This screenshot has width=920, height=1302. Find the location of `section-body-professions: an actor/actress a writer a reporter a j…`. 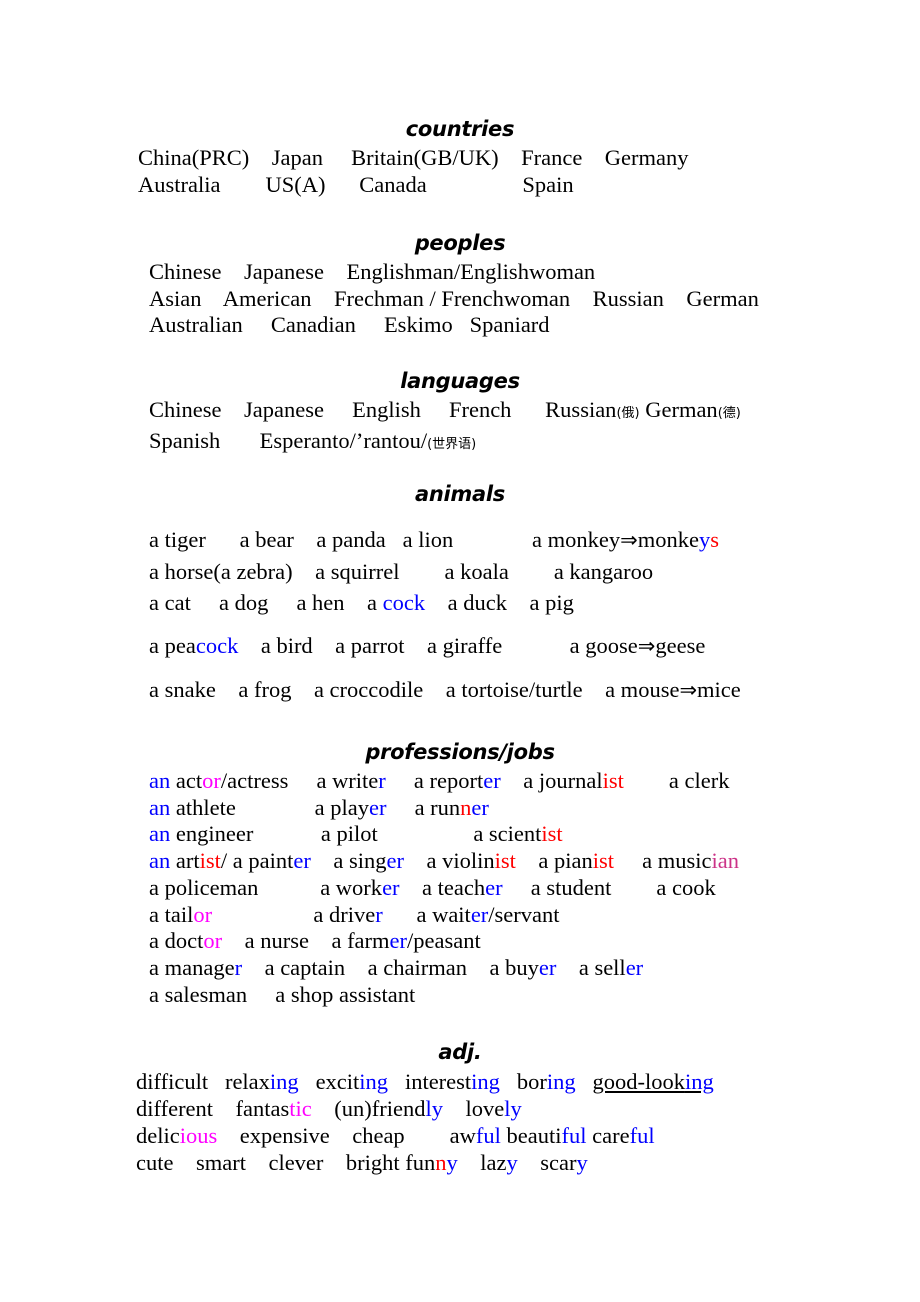

section-body-professions: an actor/actress a writer a reporter a j… is located at coordinates (444, 888).